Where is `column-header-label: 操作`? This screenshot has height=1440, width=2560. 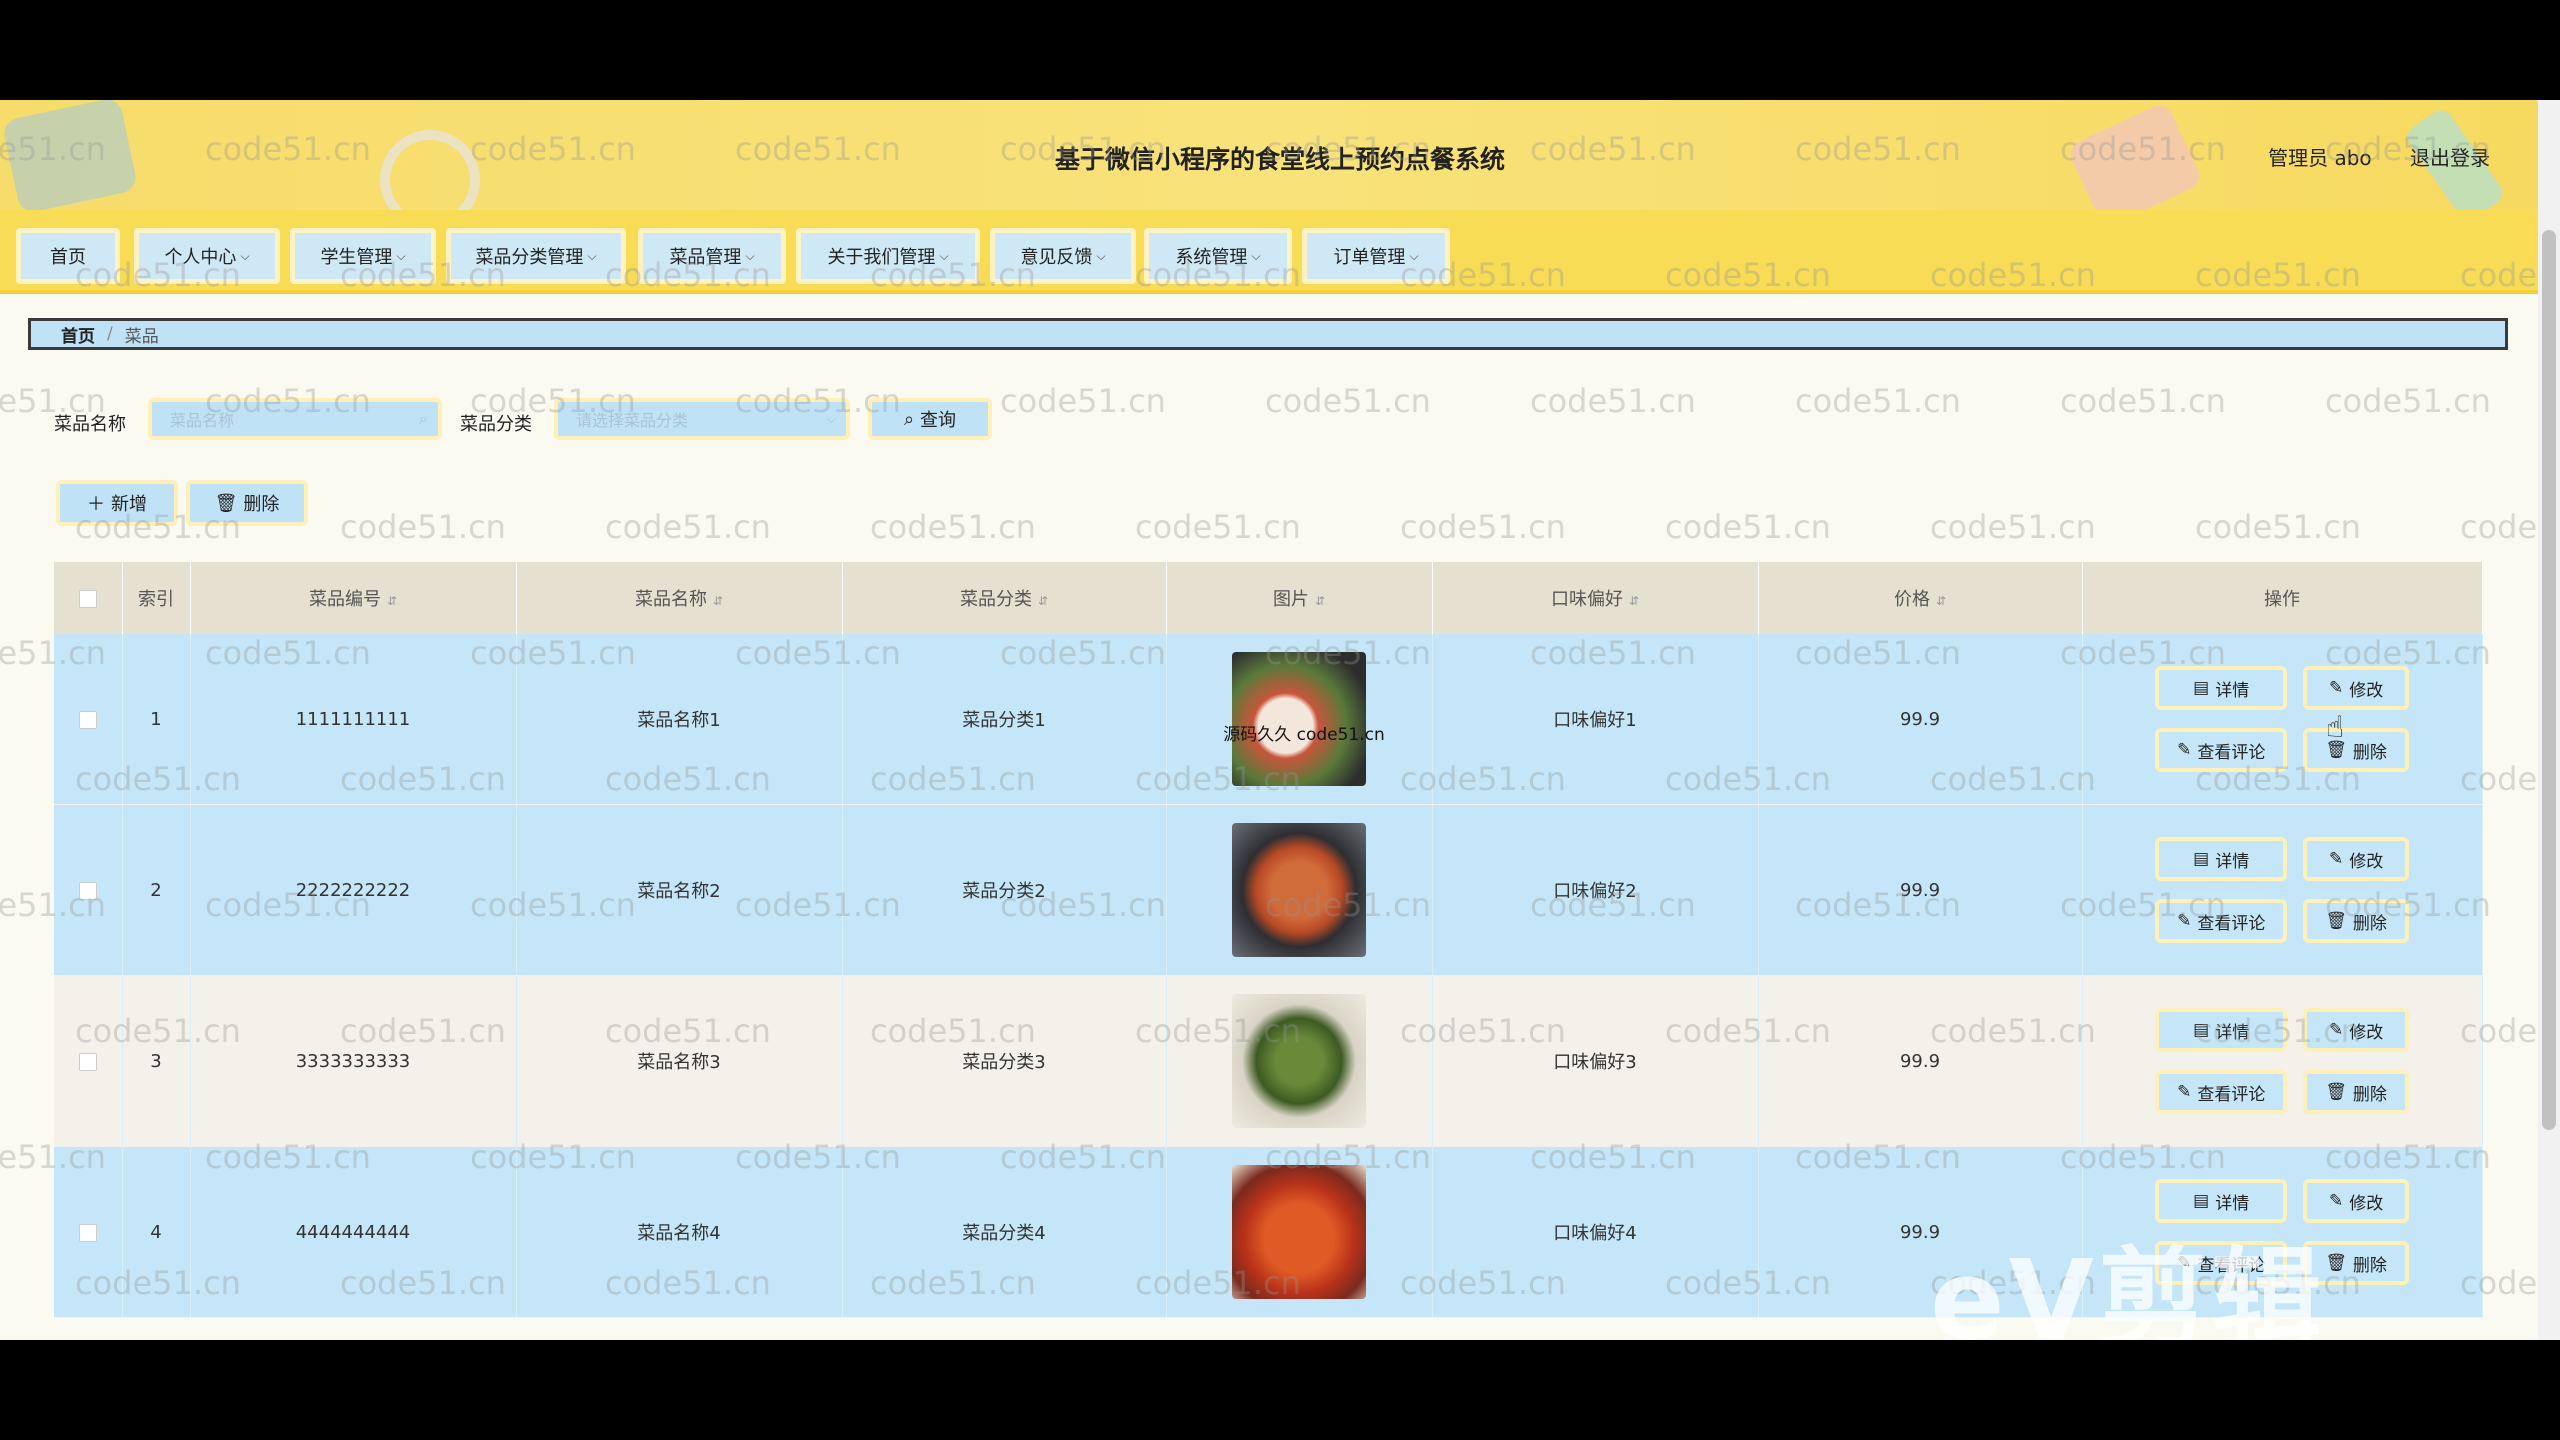 column-header-label: 操作 is located at coordinates (2282, 599).